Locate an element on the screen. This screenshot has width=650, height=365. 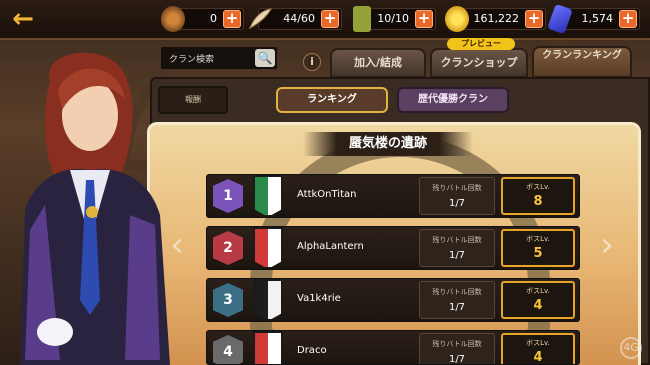
watermark-logo: 4G is located at coordinates (631, 348).